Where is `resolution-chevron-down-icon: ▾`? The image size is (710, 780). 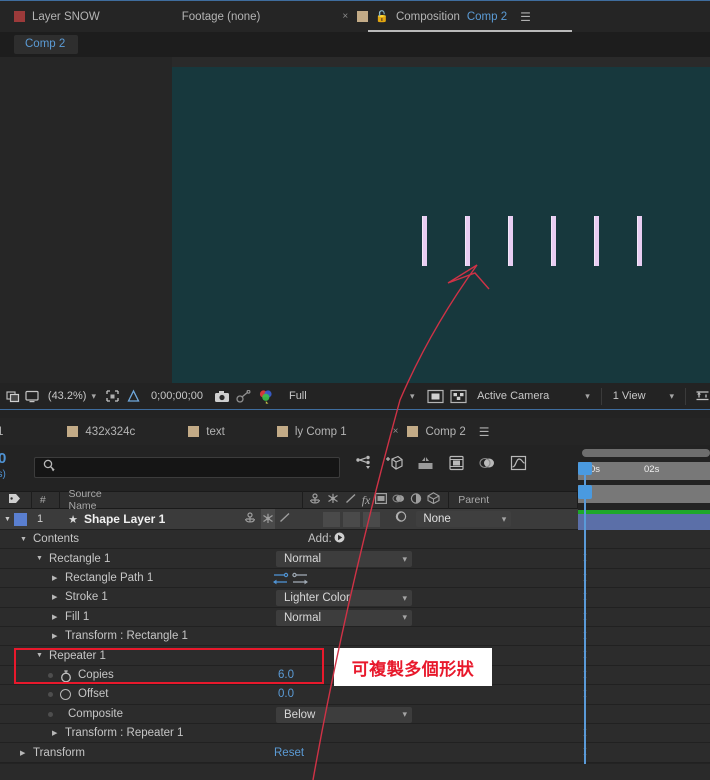
resolution-chevron-down-icon: ▾ is located at coordinates (412, 396).